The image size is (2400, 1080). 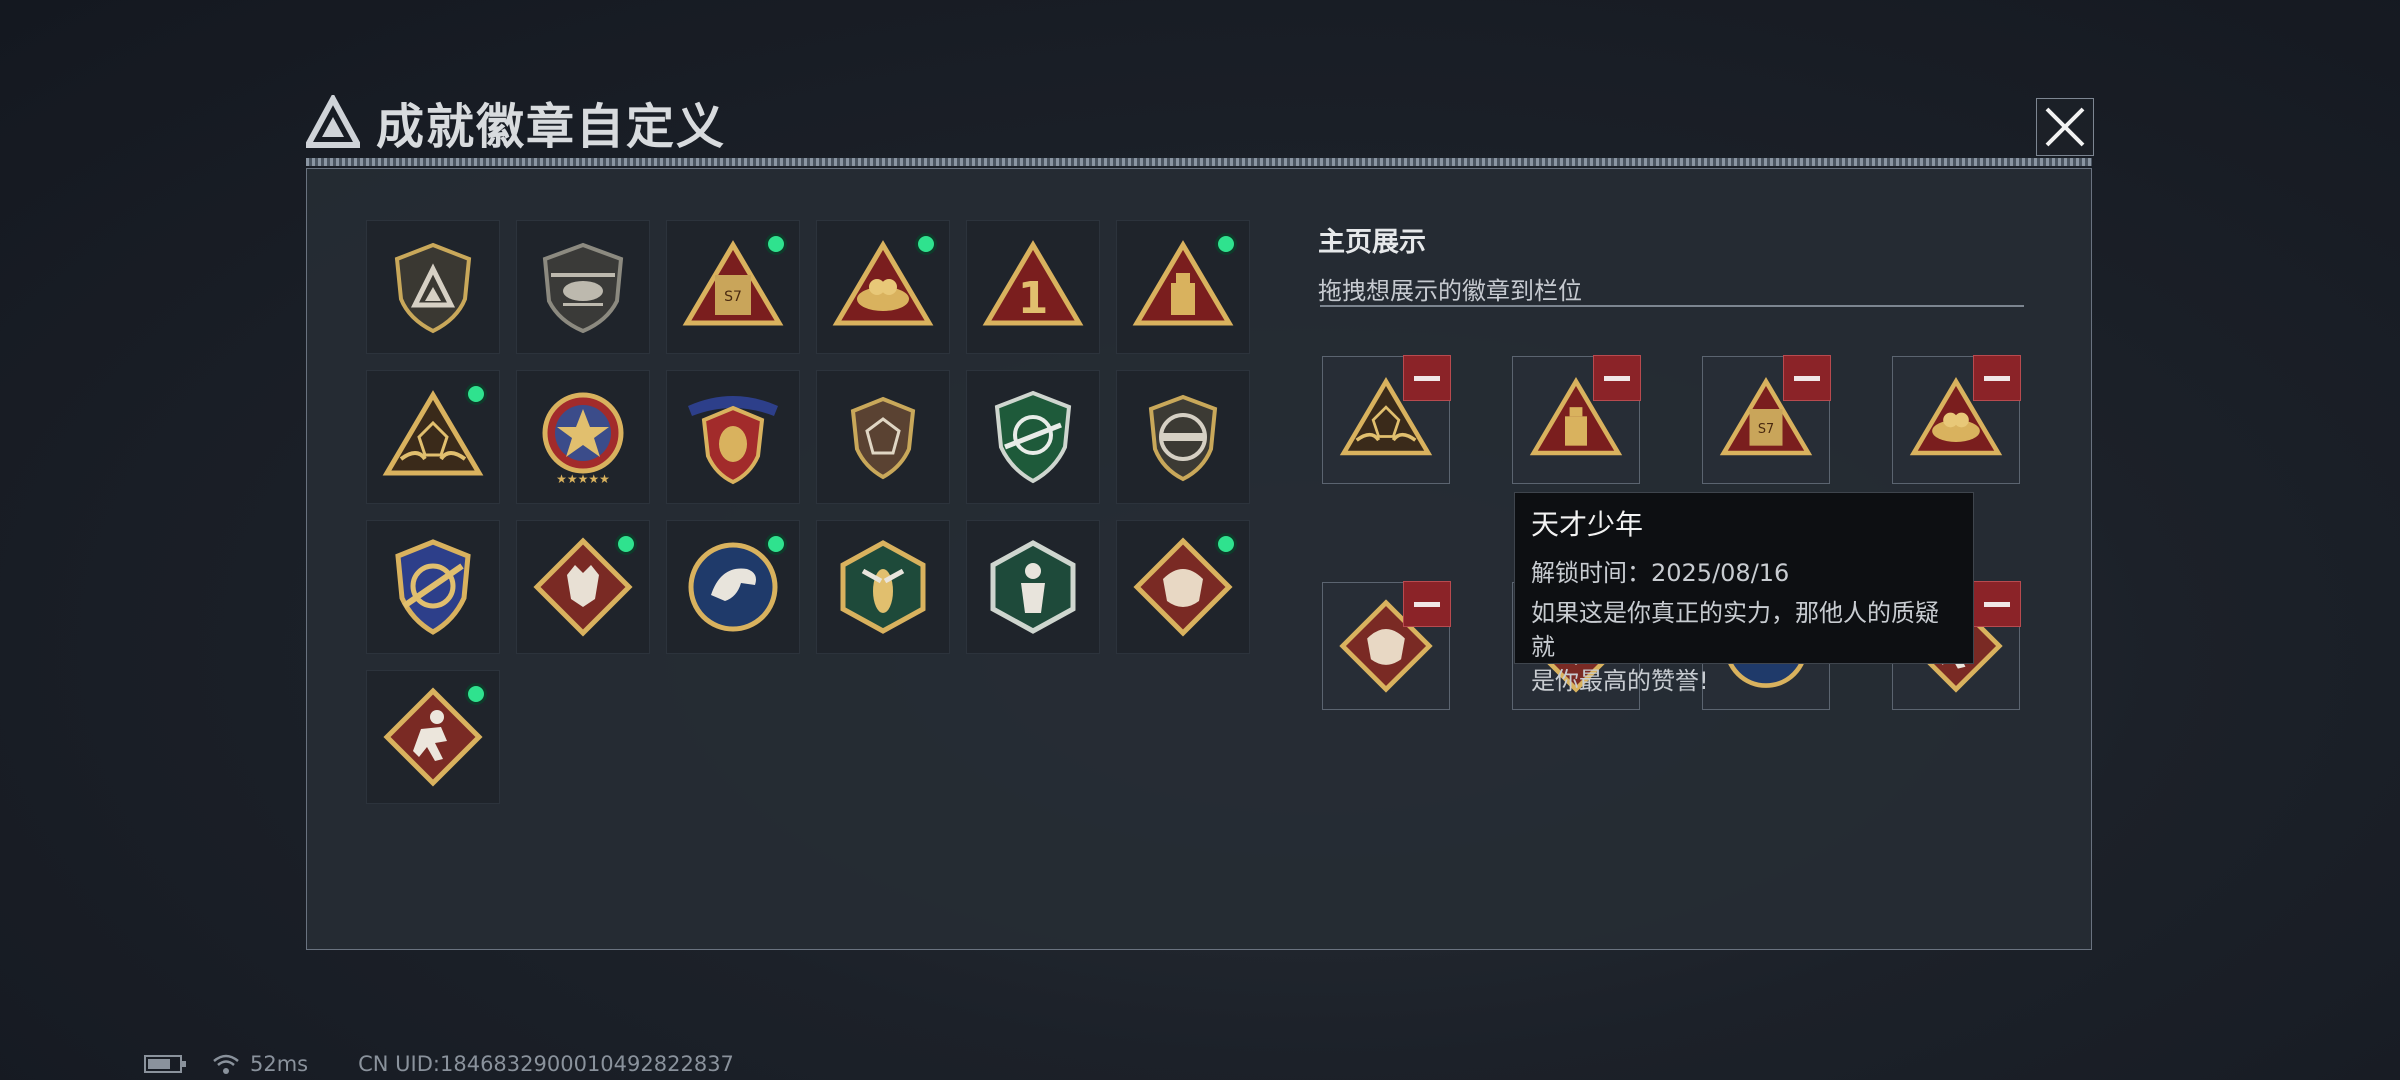 I want to click on winged-shield-badge-icon, so click(x=733, y=440).